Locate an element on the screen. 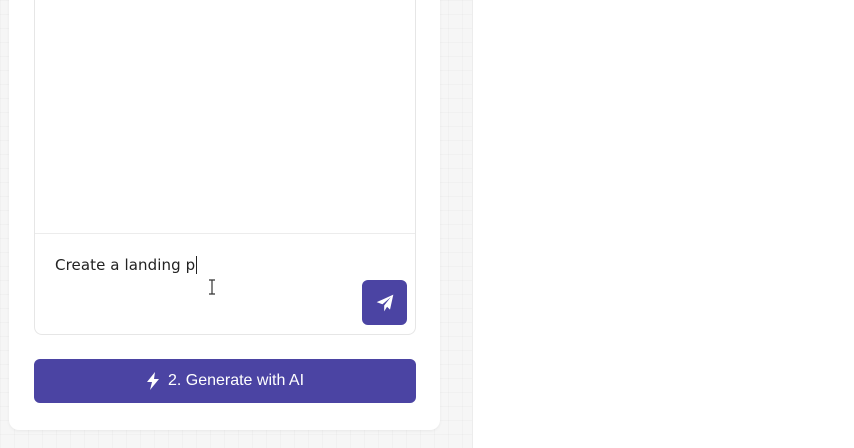 The height and width of the screenshot is (448, 854). text-cursor-icon is located at coordinates (212, 287).